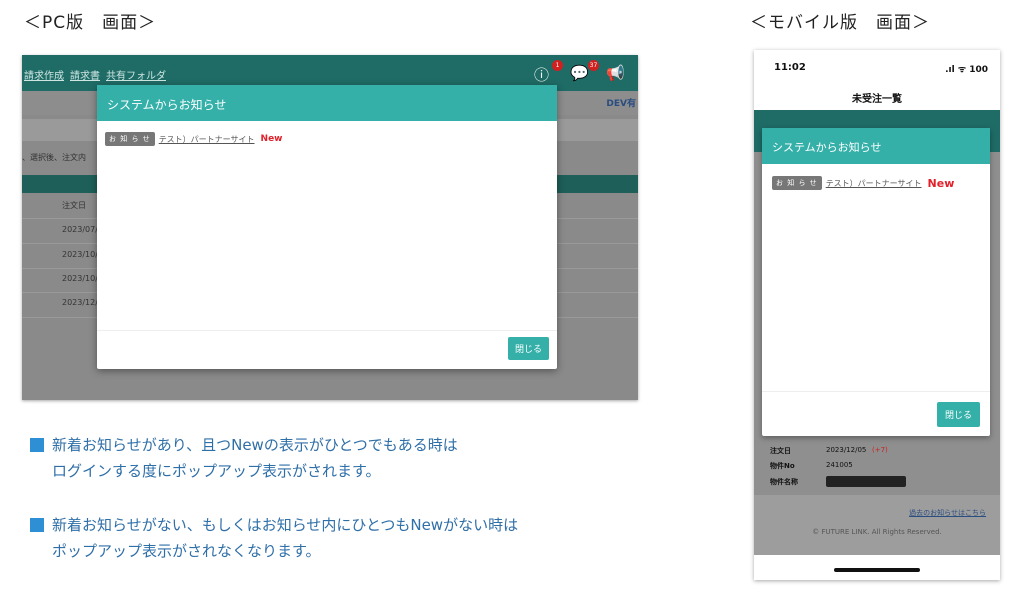 This screenshot has width=1024, height=597. Describe the element at coordinates (784, 482) in the screenshot. I see `bg-label: 物件名称` at that location.